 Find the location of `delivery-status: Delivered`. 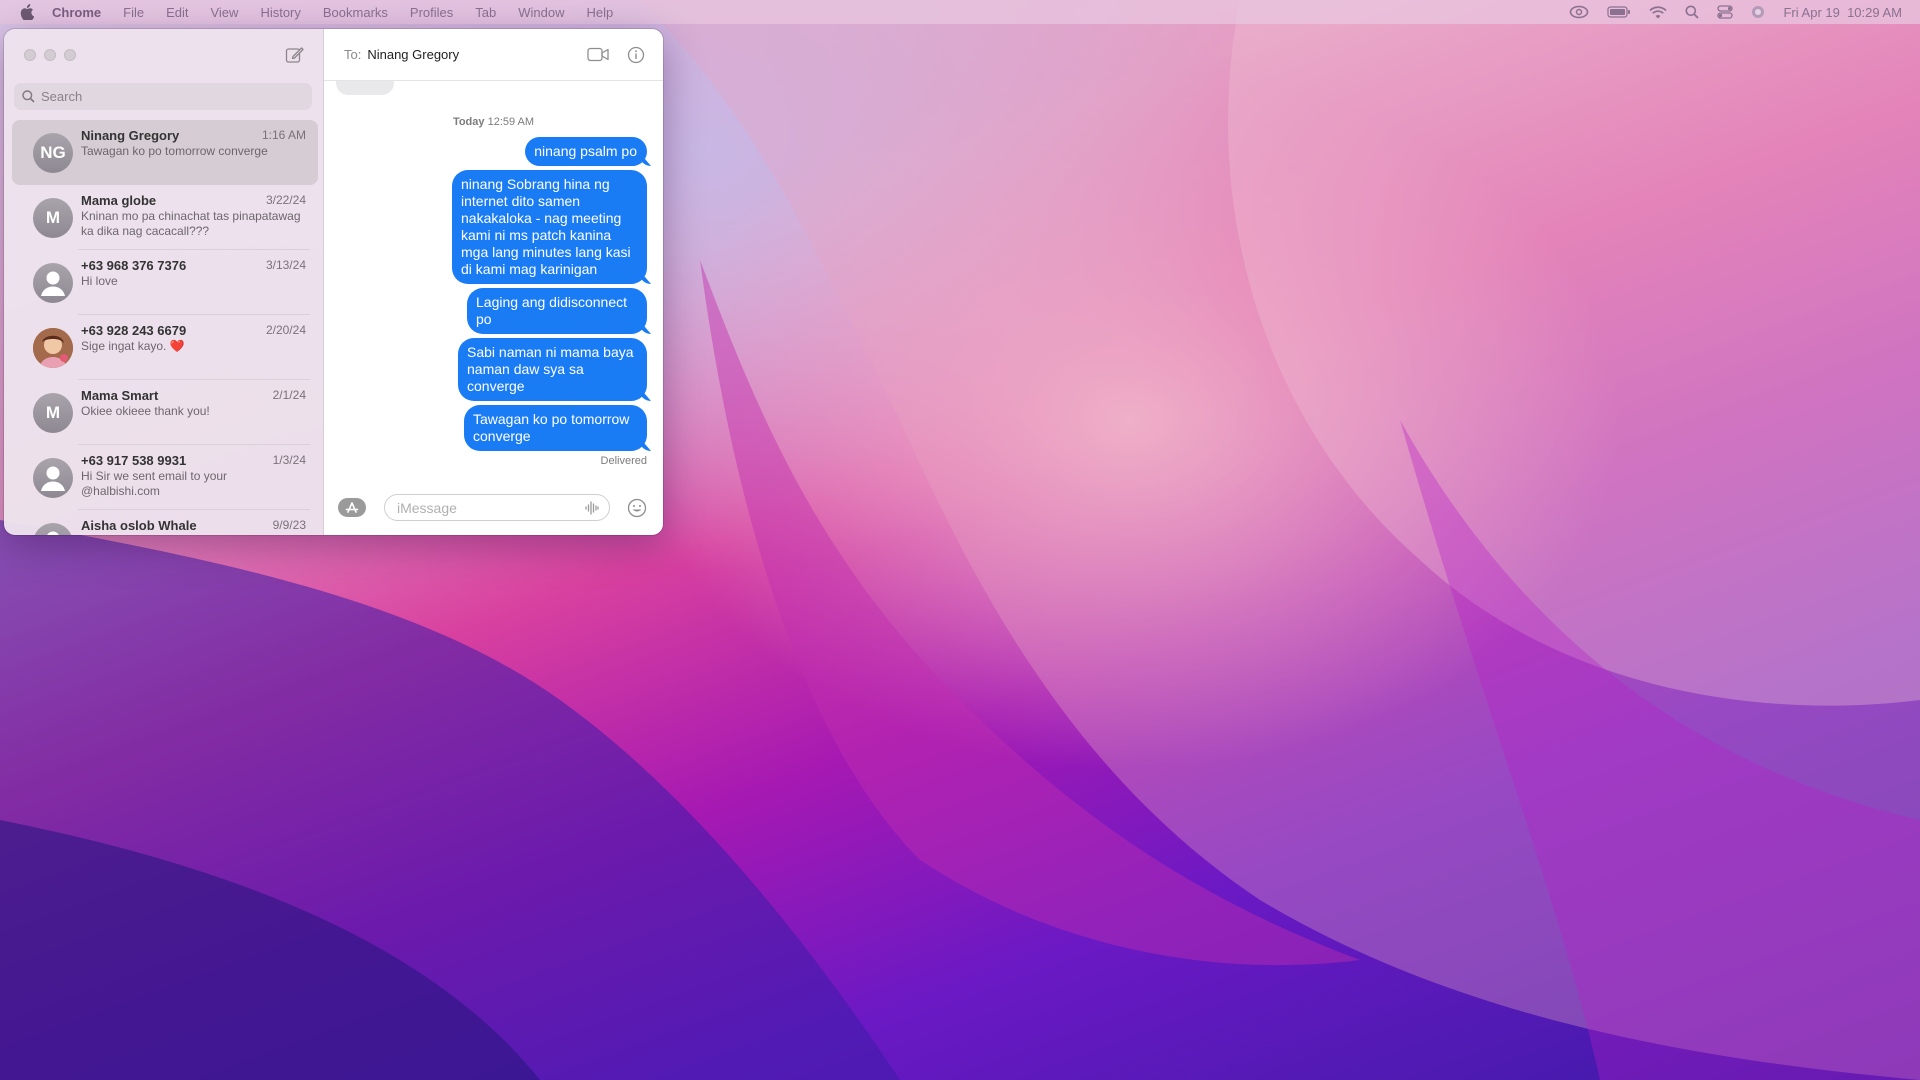

delivery-status: Delivered is located at coordinates (623, 461).